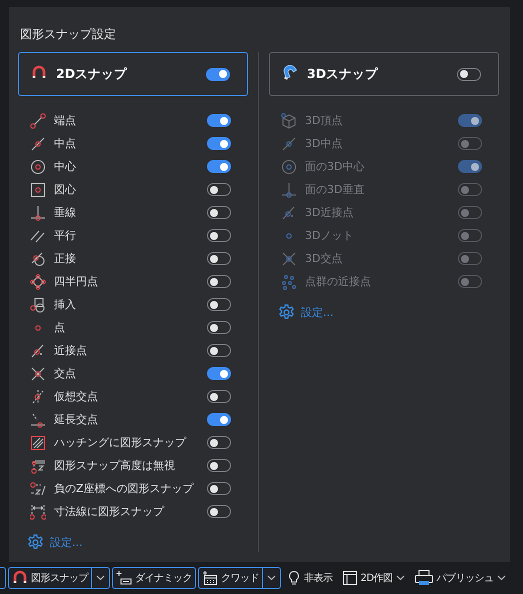 The height and width of the screenshot is (594, 523). I want to click on snap-option-label: 正接, so click(65, 258).